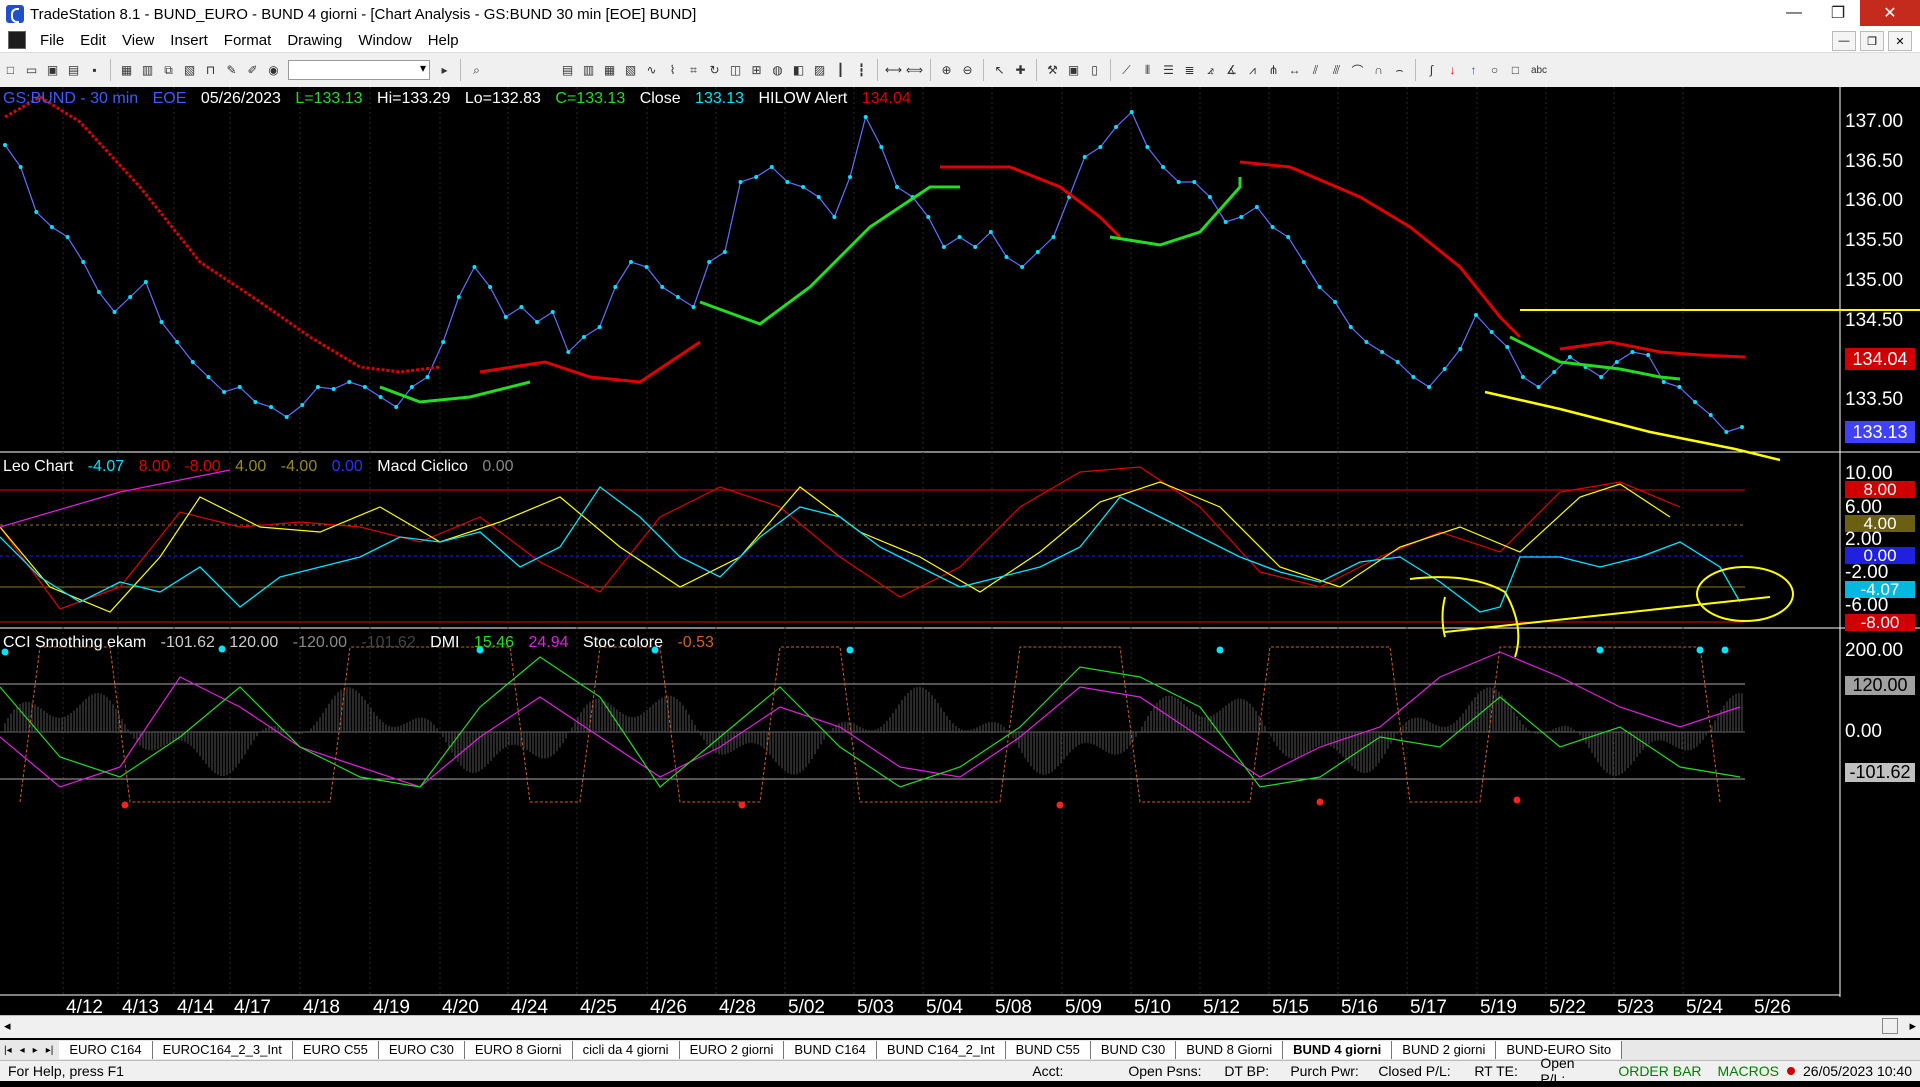  What do you see at coordinates (1872, 41) in the screenshot?
I see `mdi-restore-button: ❐` at bounding box center [1872, 41].